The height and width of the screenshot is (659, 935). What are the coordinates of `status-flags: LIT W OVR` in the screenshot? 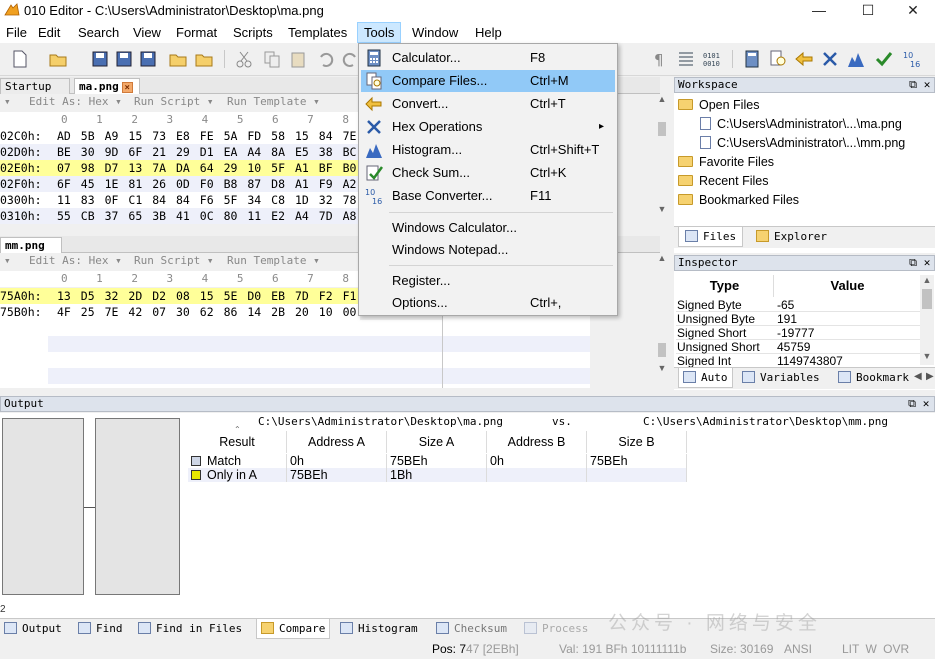 It's located at (875, 649).